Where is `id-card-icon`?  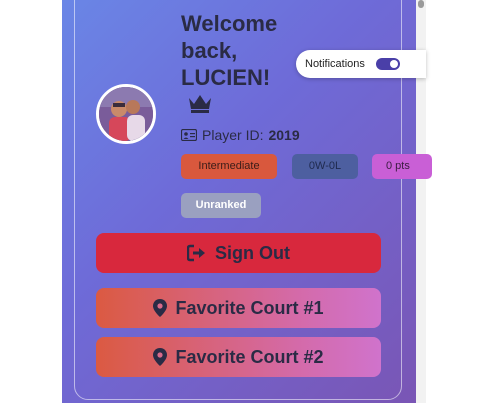 id-card-icon is located at coordinates (189, 135).